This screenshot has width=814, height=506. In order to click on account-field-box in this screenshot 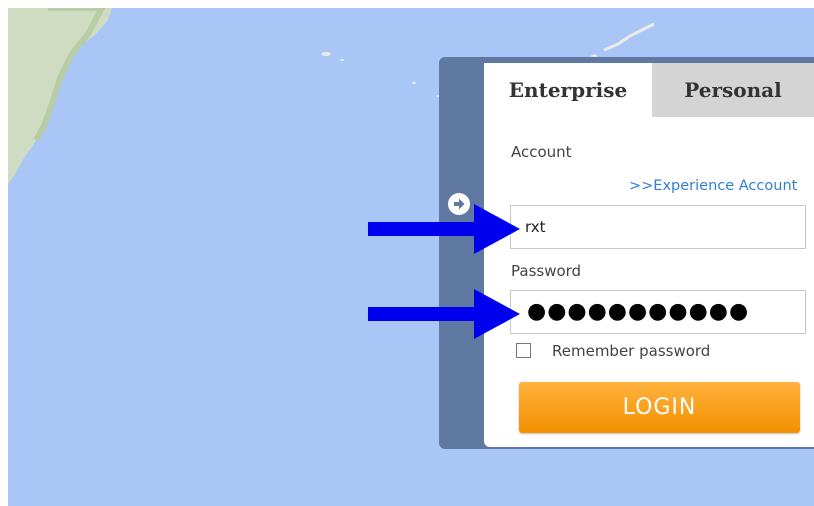, I will do `click(658, 227)`.